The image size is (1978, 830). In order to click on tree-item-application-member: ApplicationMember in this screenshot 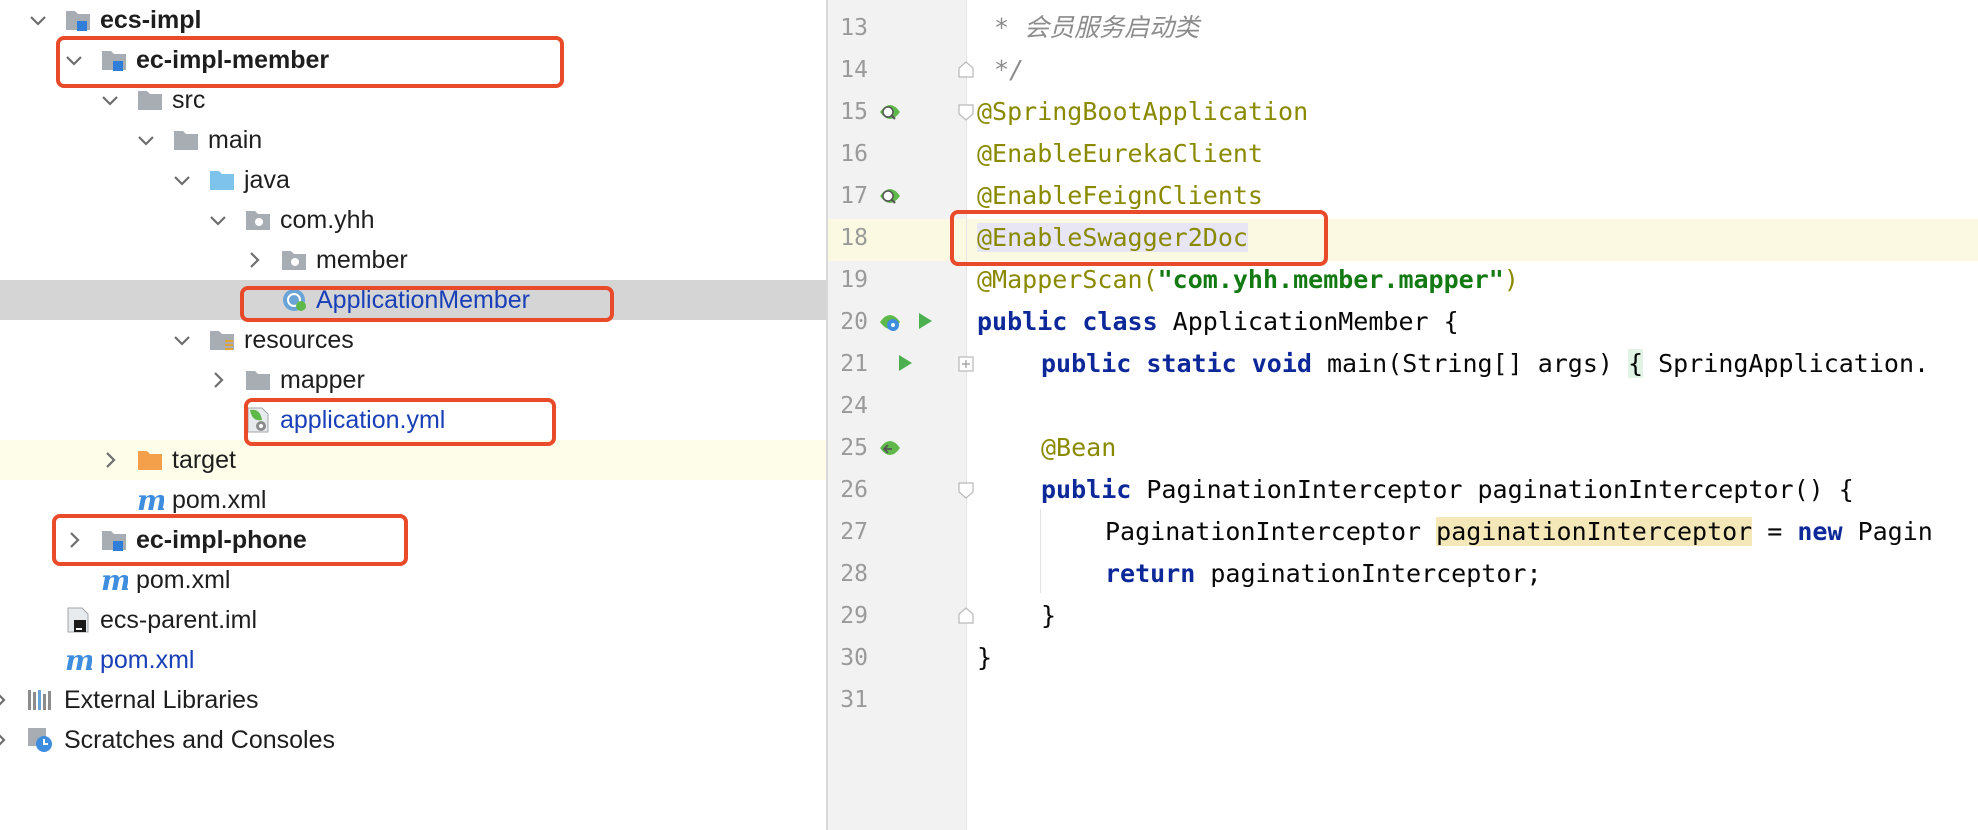, I will do `click(413, 300)`.